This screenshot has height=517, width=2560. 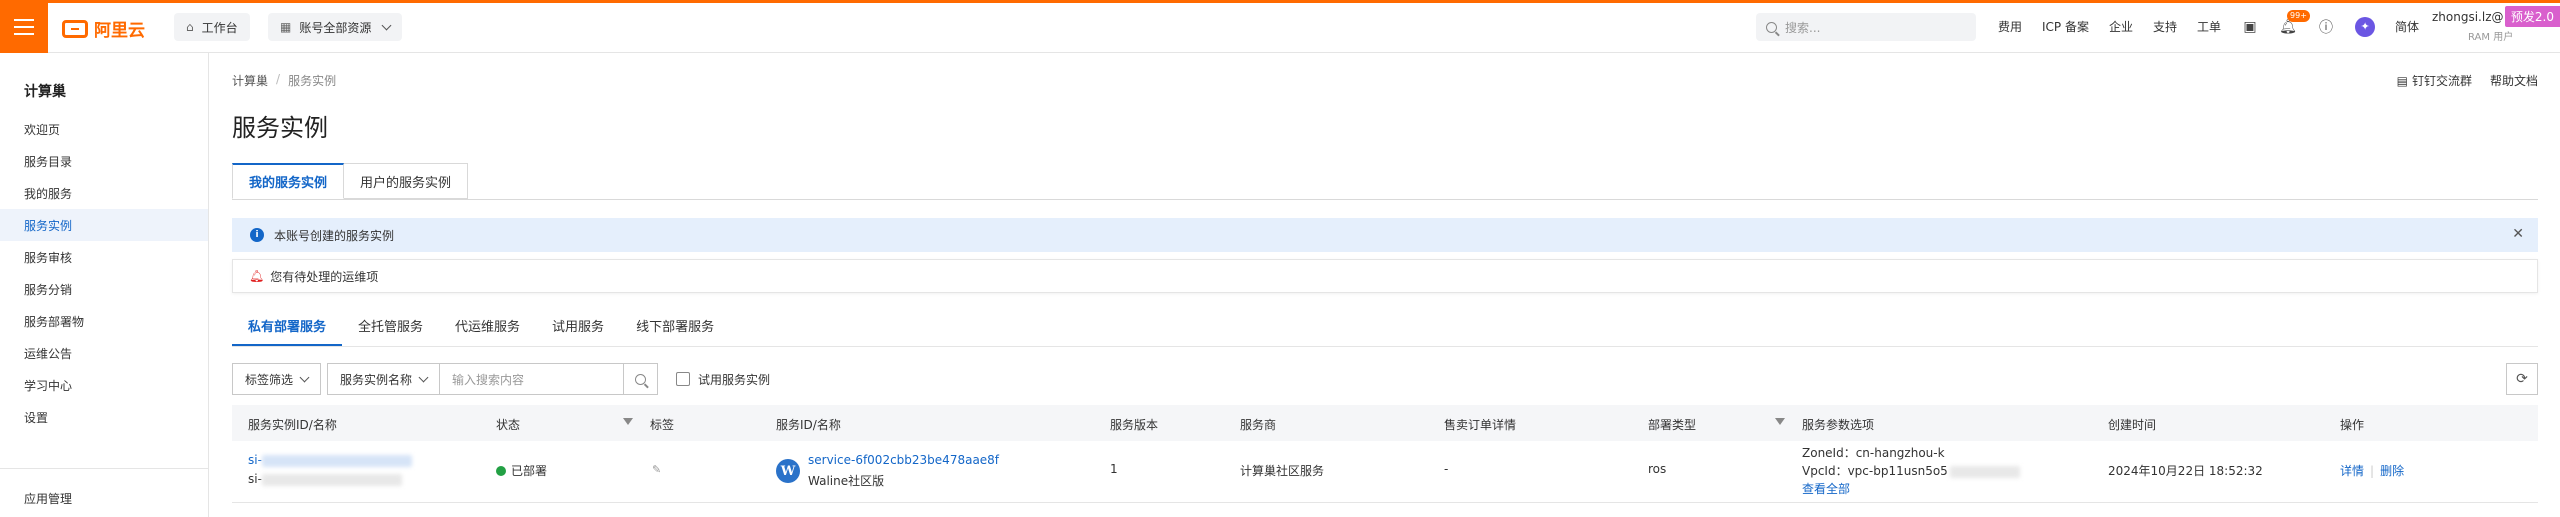 I want to click on row-actions: 详情 | 删除, so click(x=2372, y=470).